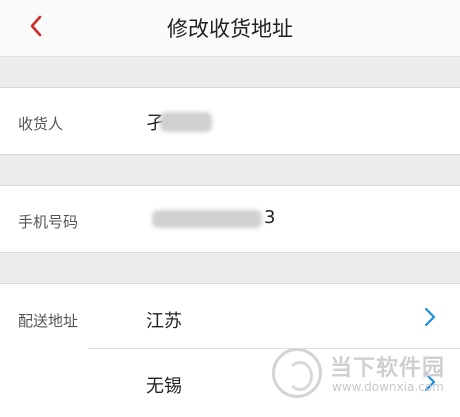 The image size is (460, 417). What do you see at coordinates (295, 316) in the screenshot?
I see `province-selector: 江苏` at bounding box center [295, 316].